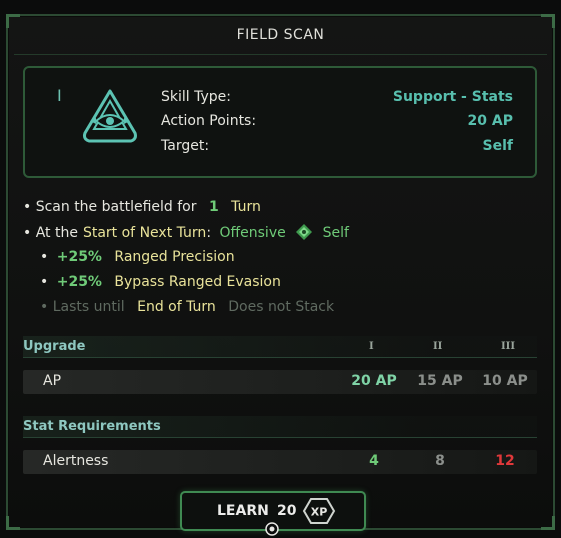 Image resolution: width=561 pixels, height=538 pixels. I want to click on alertness-level-1: 4, so click(374, 461).